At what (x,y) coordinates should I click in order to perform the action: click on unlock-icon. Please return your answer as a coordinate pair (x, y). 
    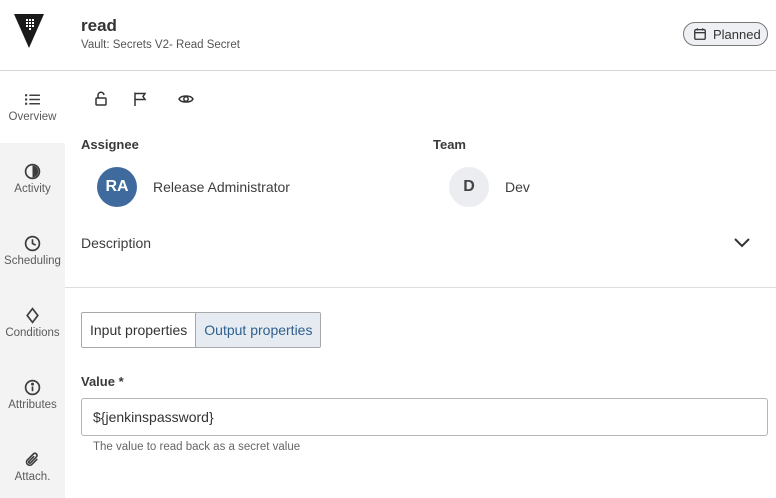
    Looking at the image, I should click on (101, 98).